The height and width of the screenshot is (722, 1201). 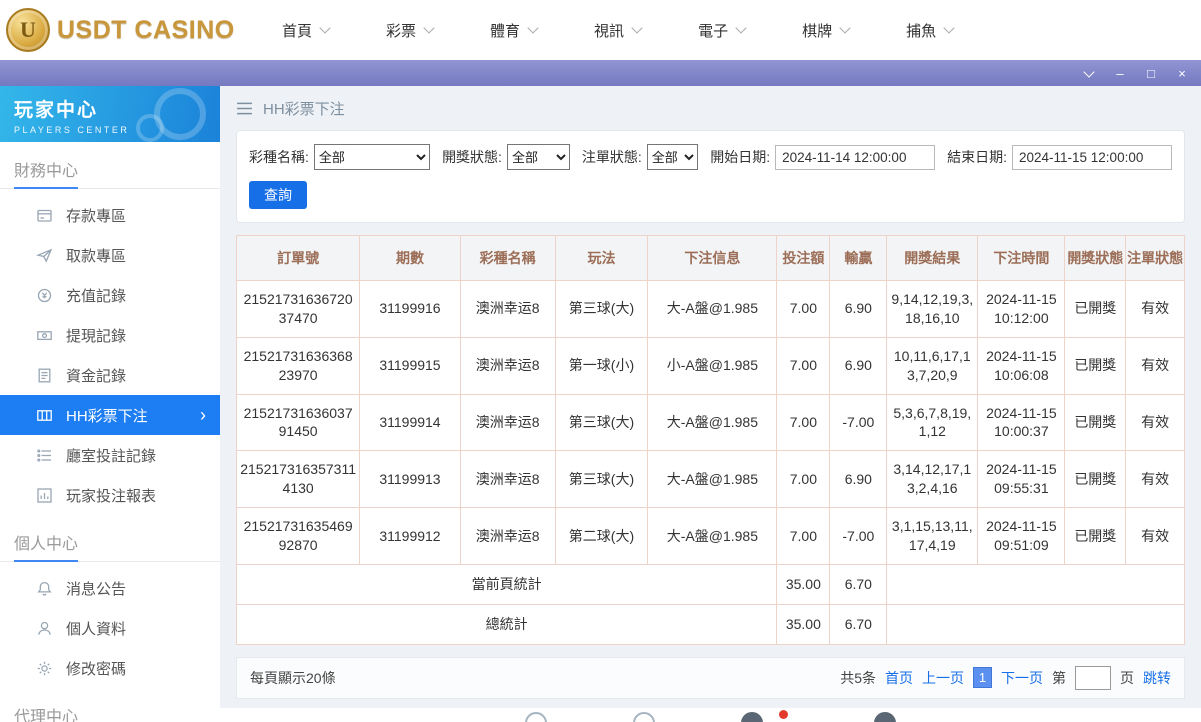 I want to click on sidebar-item-change-password: 修改密碼, so click(x=110, y=668).